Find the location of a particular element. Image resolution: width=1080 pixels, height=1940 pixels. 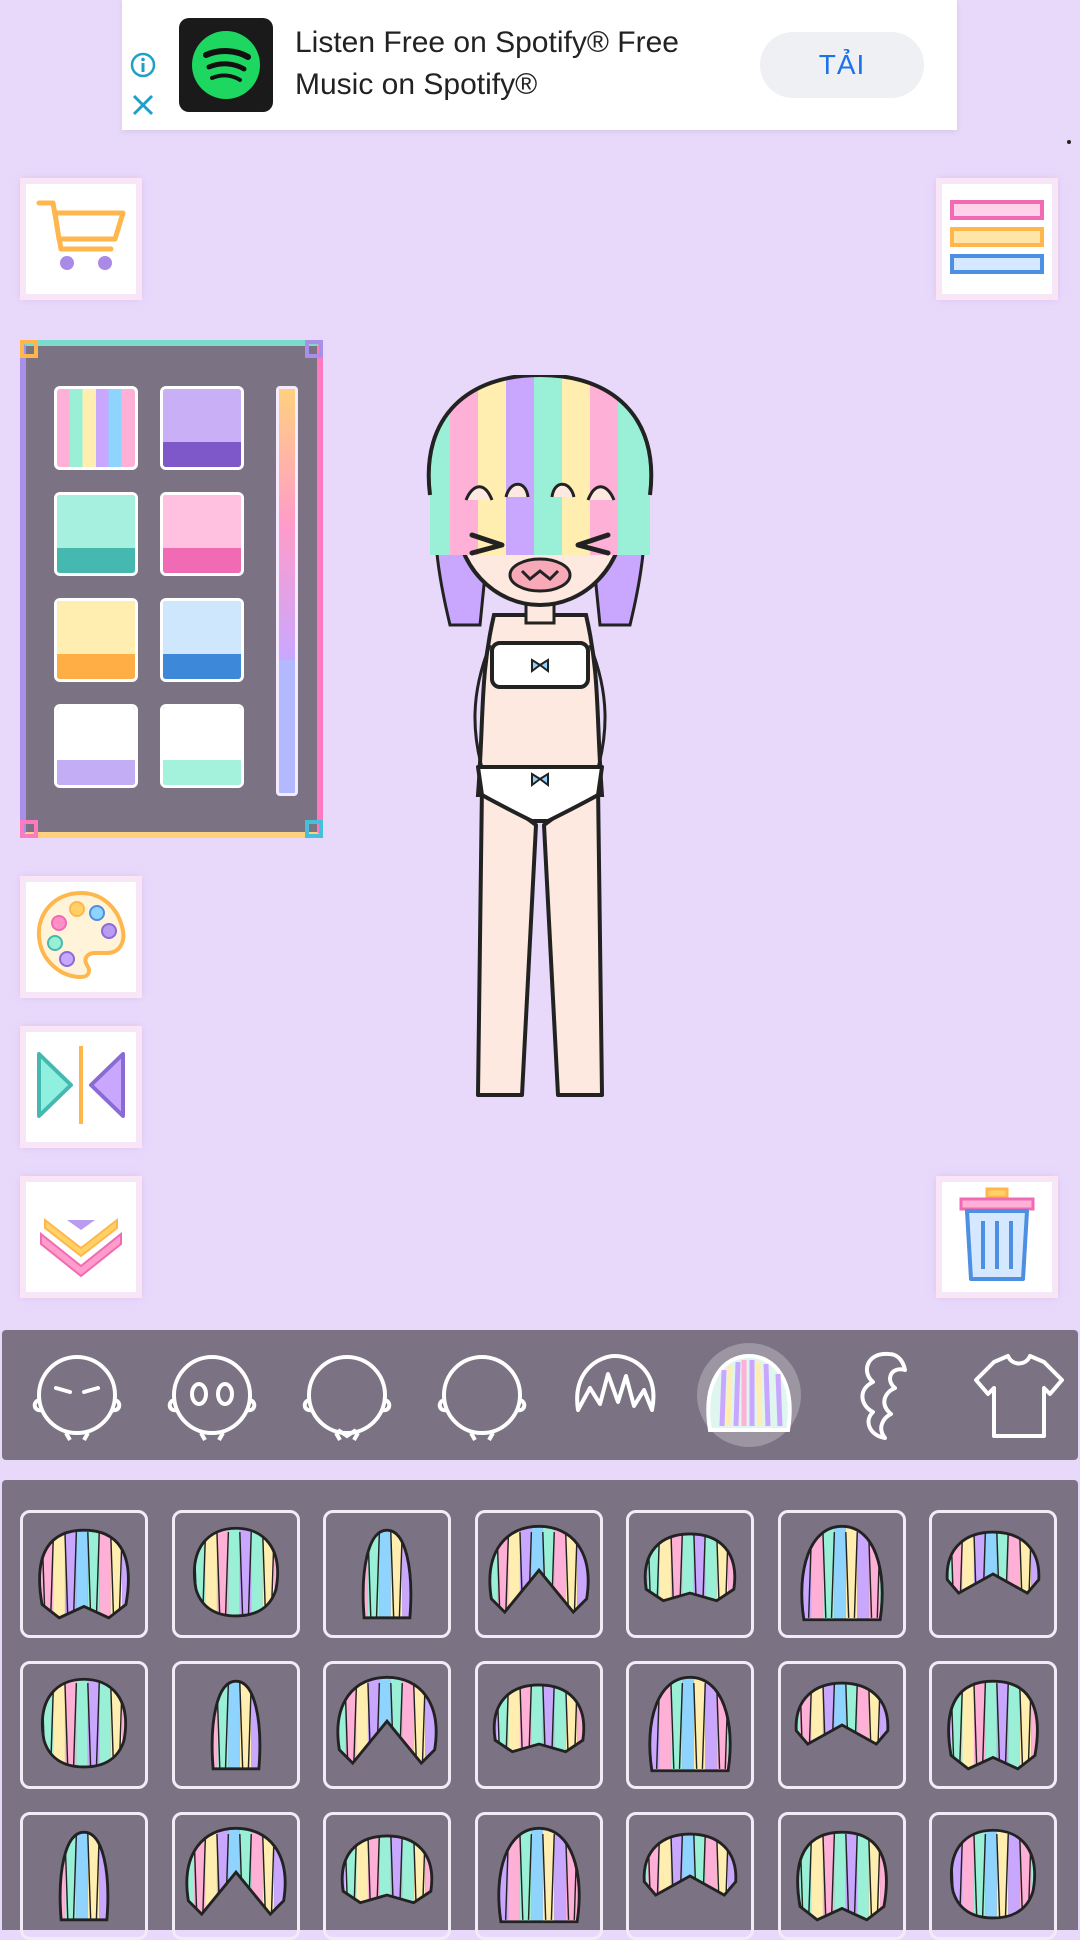

color-swatch-purple is located at coordinates (202, 428).